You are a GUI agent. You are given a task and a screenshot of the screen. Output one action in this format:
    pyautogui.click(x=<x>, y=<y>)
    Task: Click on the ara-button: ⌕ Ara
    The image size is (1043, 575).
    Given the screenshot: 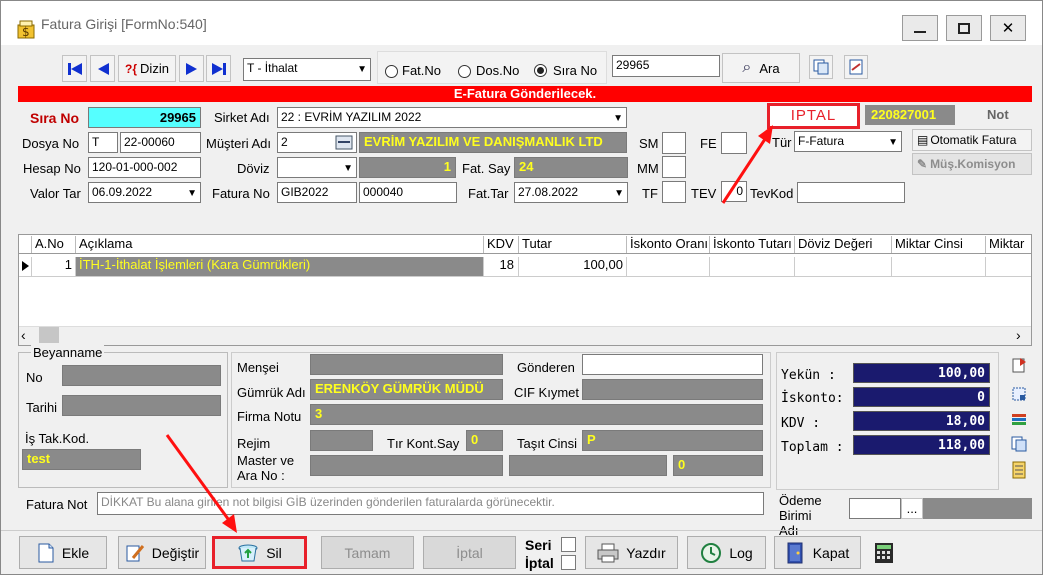 What is the action you would take?
    pyautogui.click(x=761, y=68)
    